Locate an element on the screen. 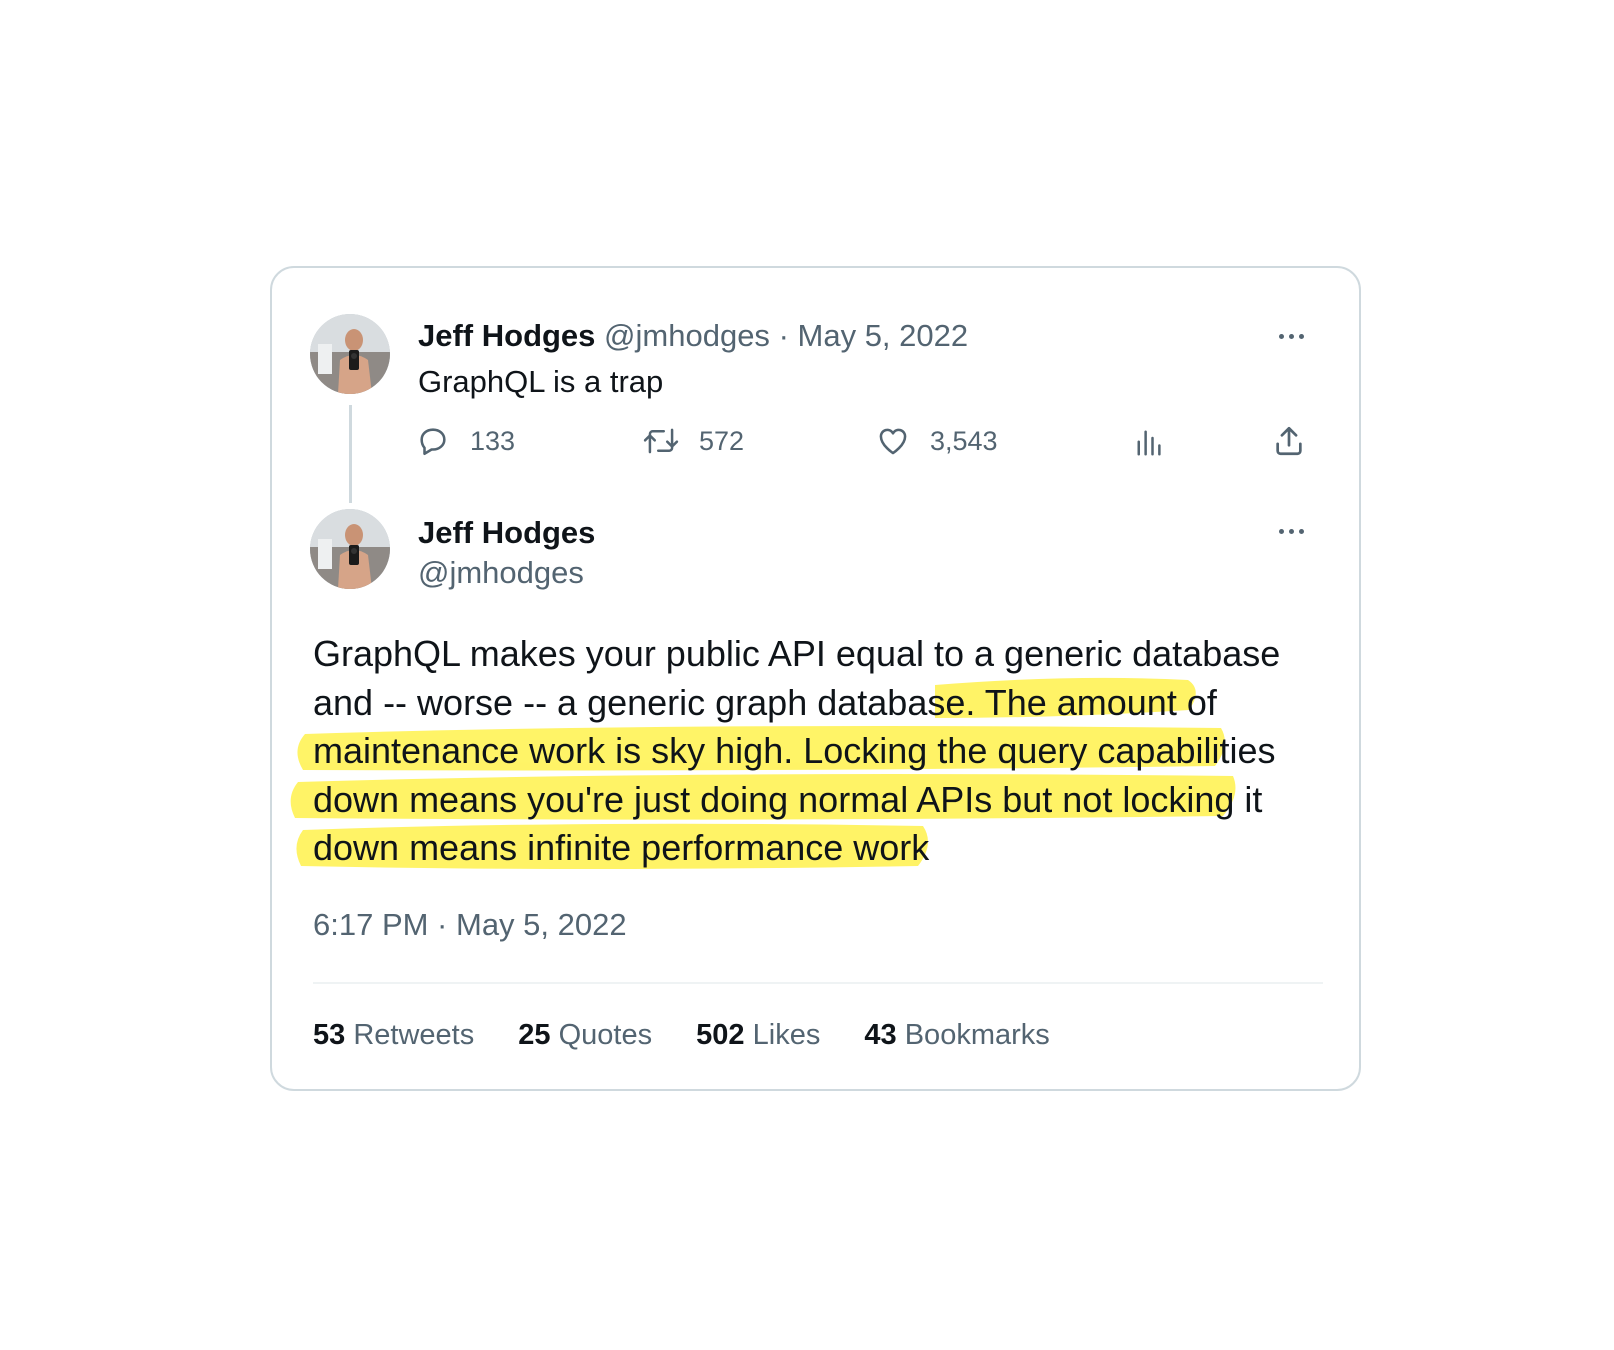 The width and height of the screenshot is (1614, 1350). parent-tweet-text: GraphQL is a trap is located at coordinates (541, 381).